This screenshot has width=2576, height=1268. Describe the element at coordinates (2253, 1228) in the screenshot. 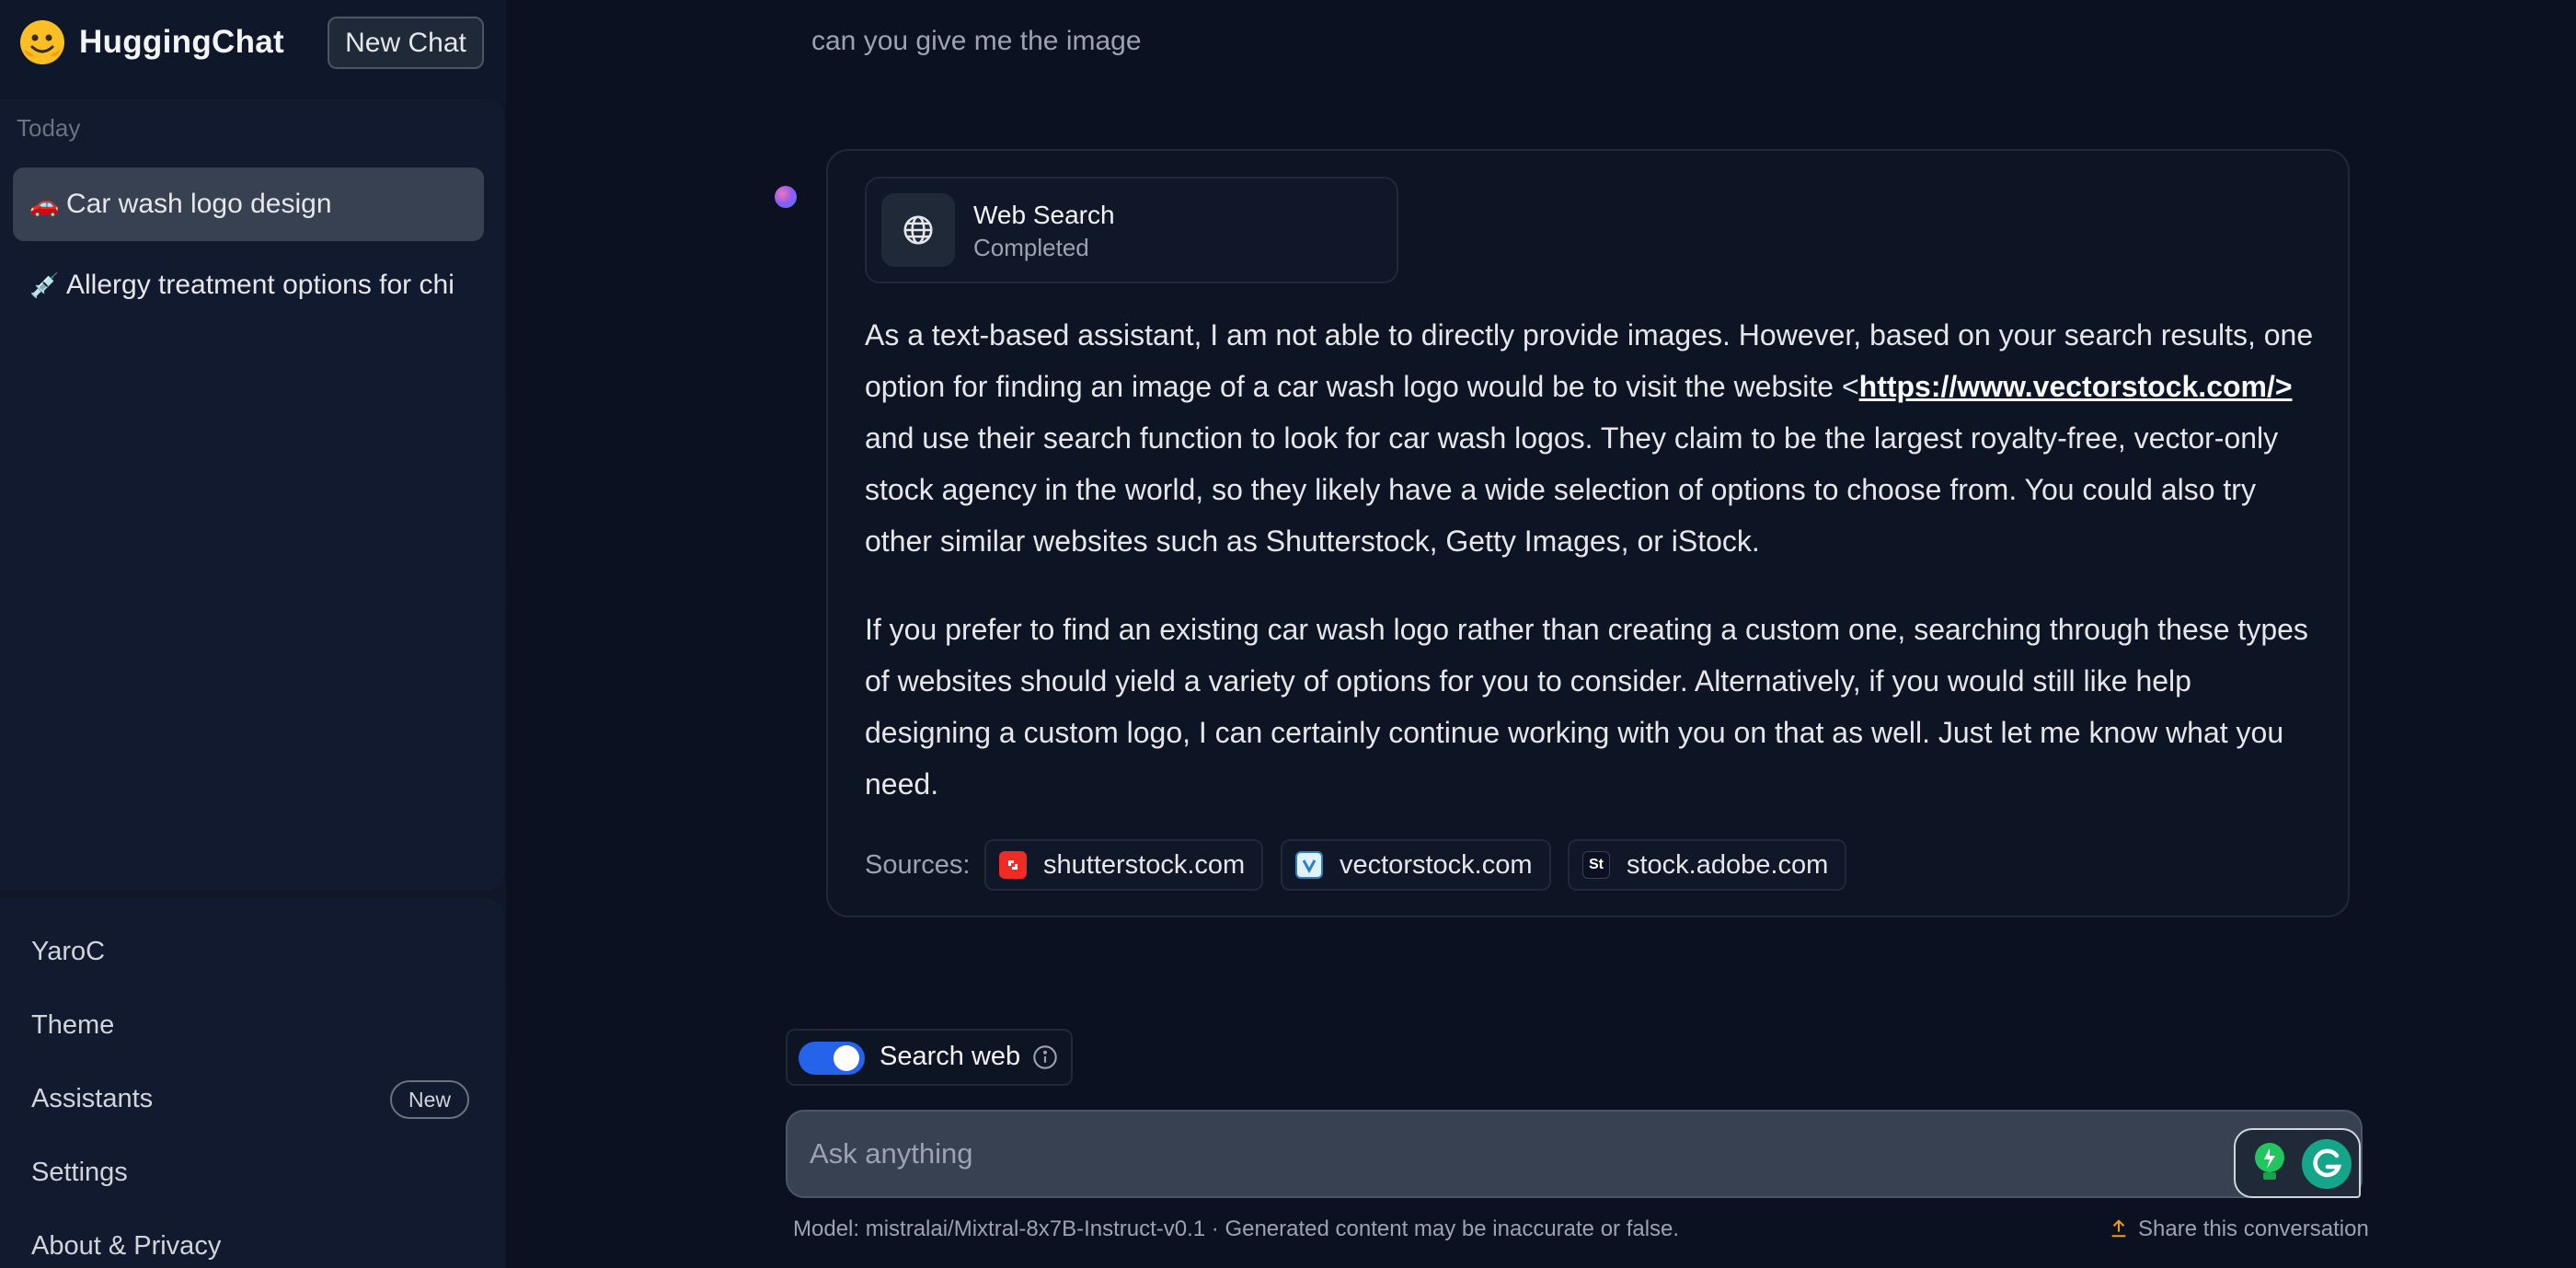

I see `share-label: Share this conversation` at that location.